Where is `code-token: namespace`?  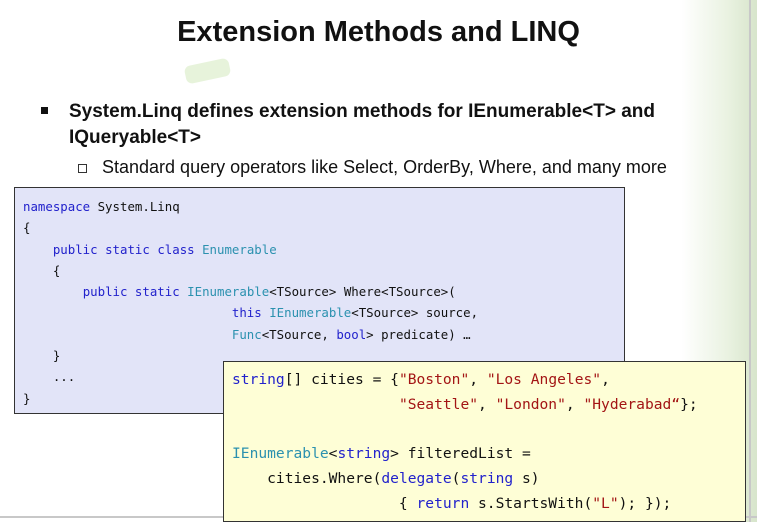 code-token: namespace is located at coordinates (57, 206).